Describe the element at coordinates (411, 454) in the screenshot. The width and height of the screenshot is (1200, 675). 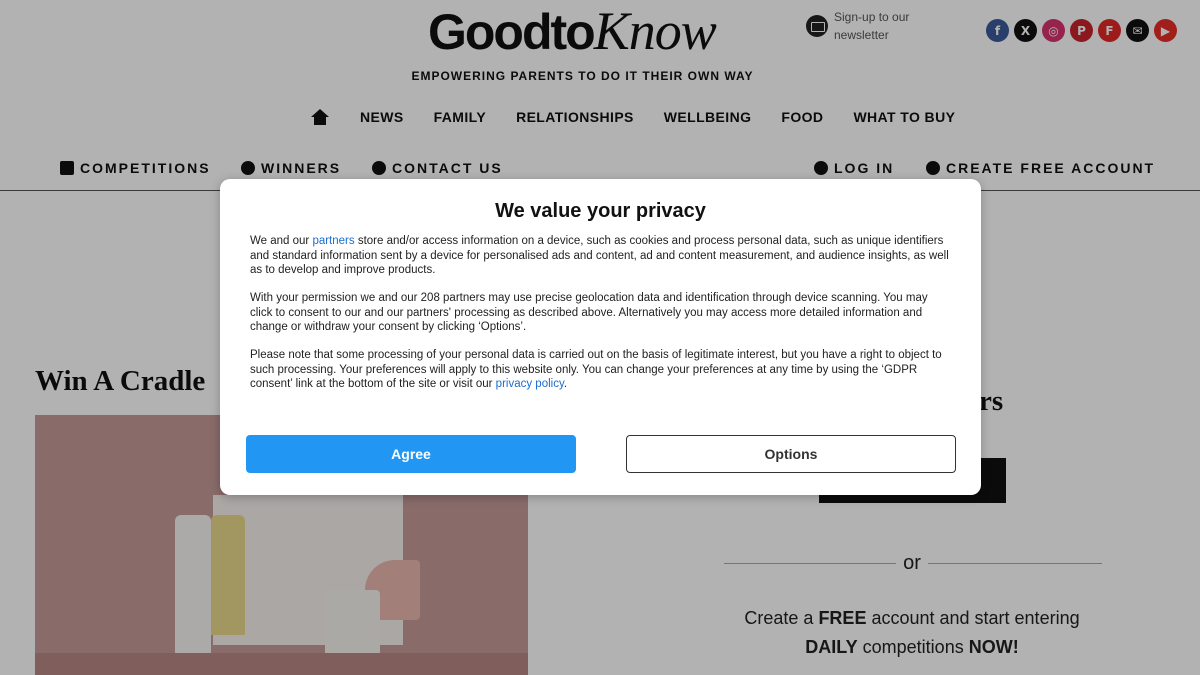
I see `agree-button: Agree` at that location.